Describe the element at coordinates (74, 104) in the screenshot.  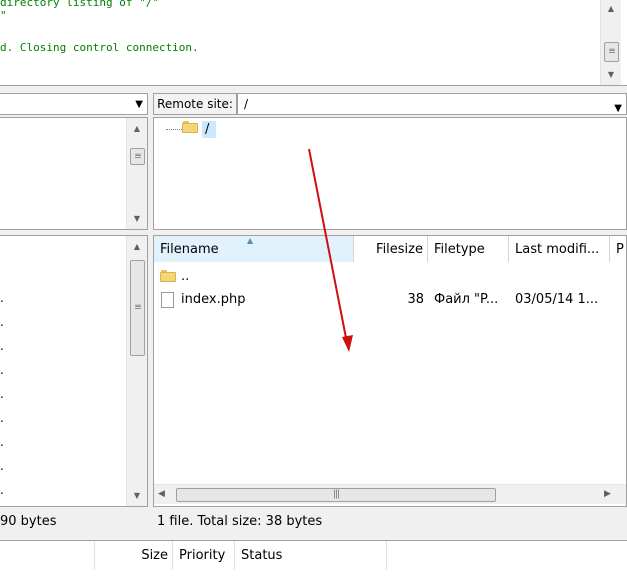
I see `local-path-combobox: ▼` at that location.